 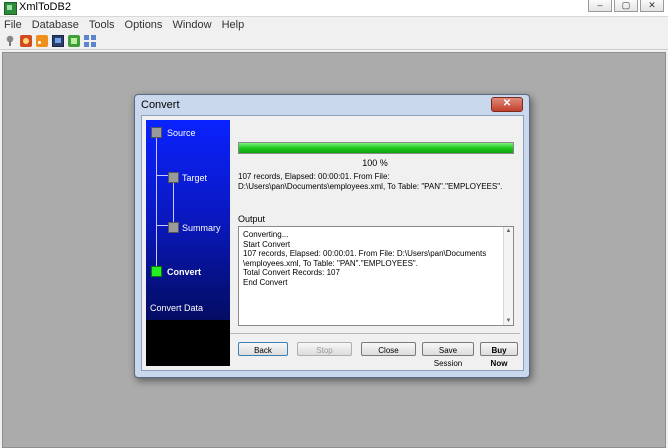 I want to click on step-marker-convert, so click(x=156, y=271).